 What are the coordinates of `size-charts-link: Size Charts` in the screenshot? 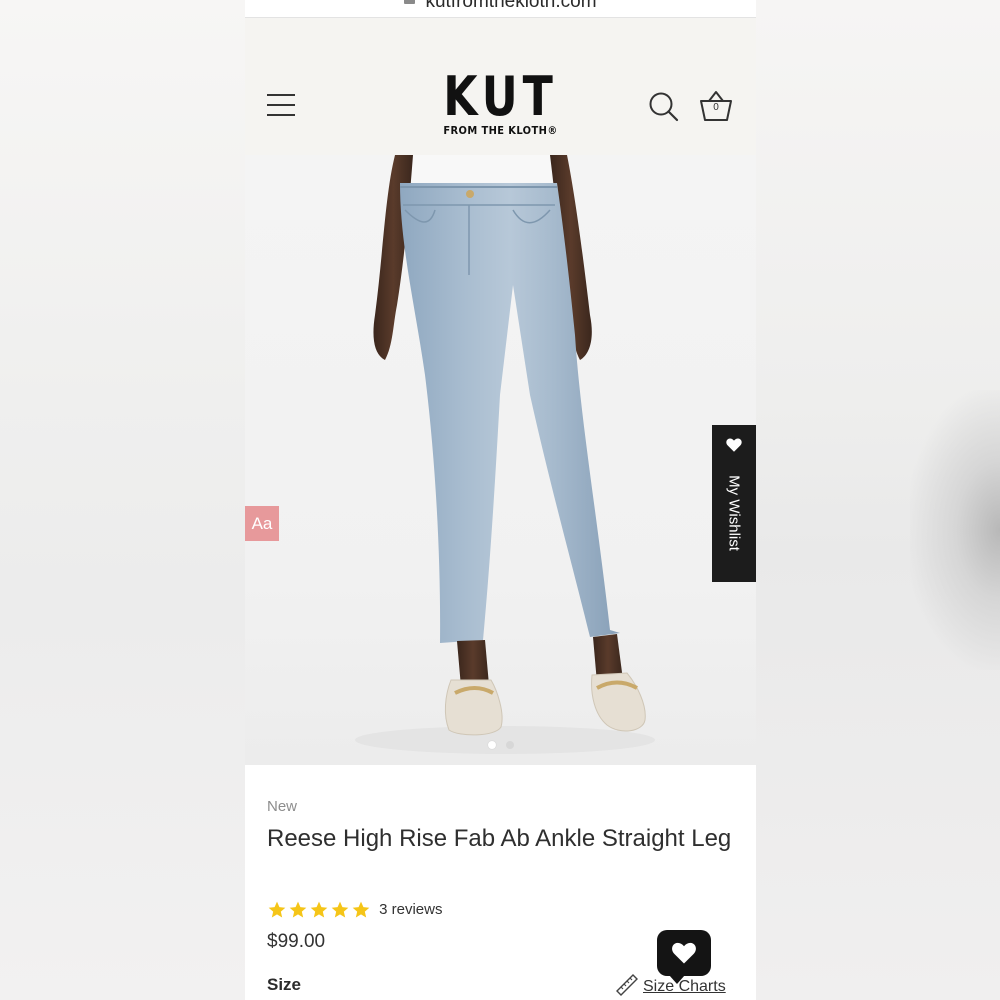 It's located at (670, 986).